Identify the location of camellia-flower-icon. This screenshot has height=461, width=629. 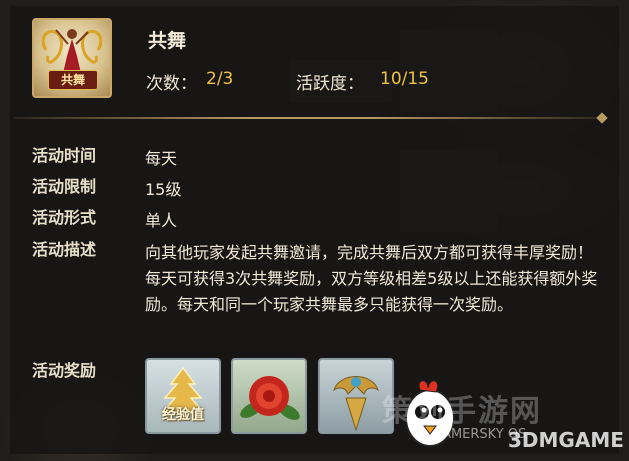
(270, 398).